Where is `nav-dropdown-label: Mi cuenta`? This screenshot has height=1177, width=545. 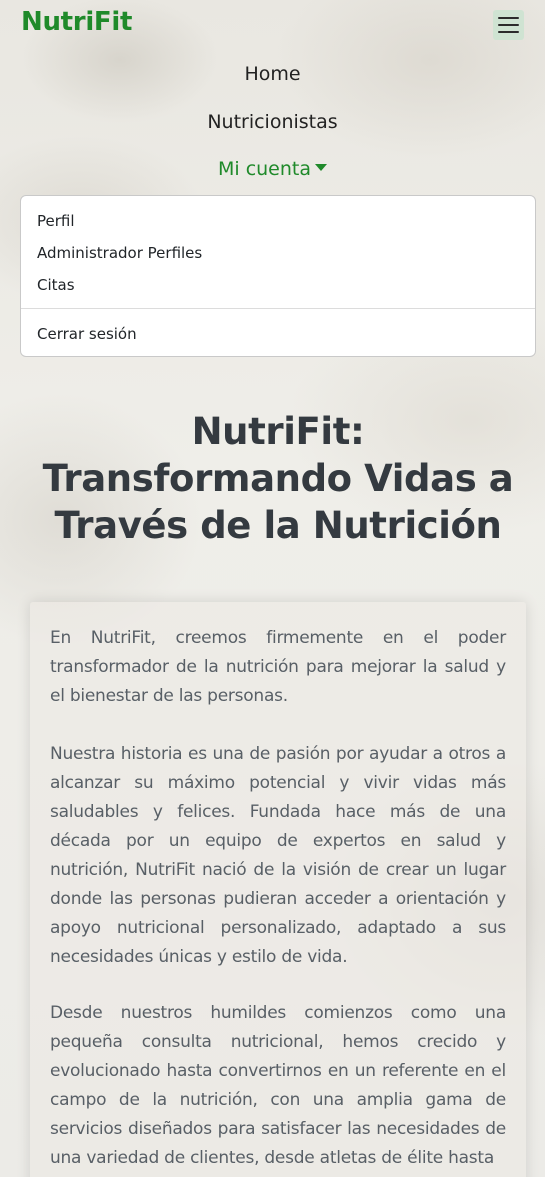 nav-dropdown-label: Mi cuenta is located at coordinates (264, 169).